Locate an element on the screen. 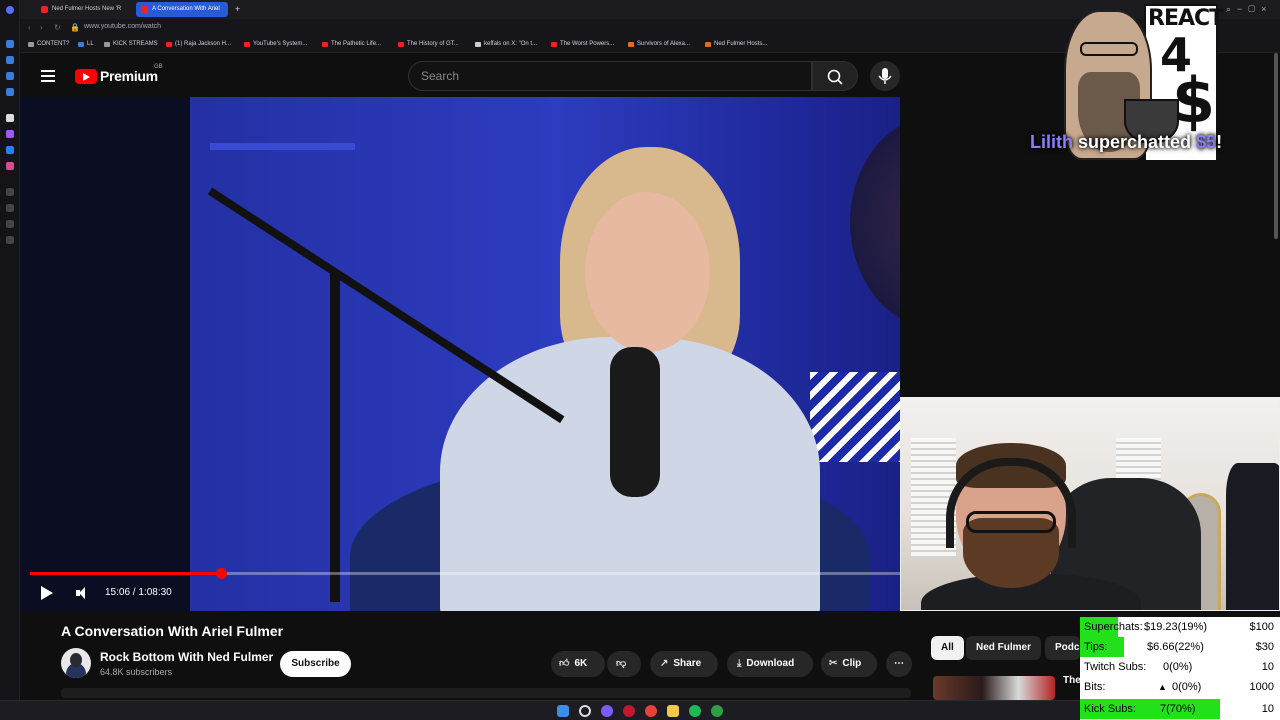  progress-bar is located at coordinates (465, 573).